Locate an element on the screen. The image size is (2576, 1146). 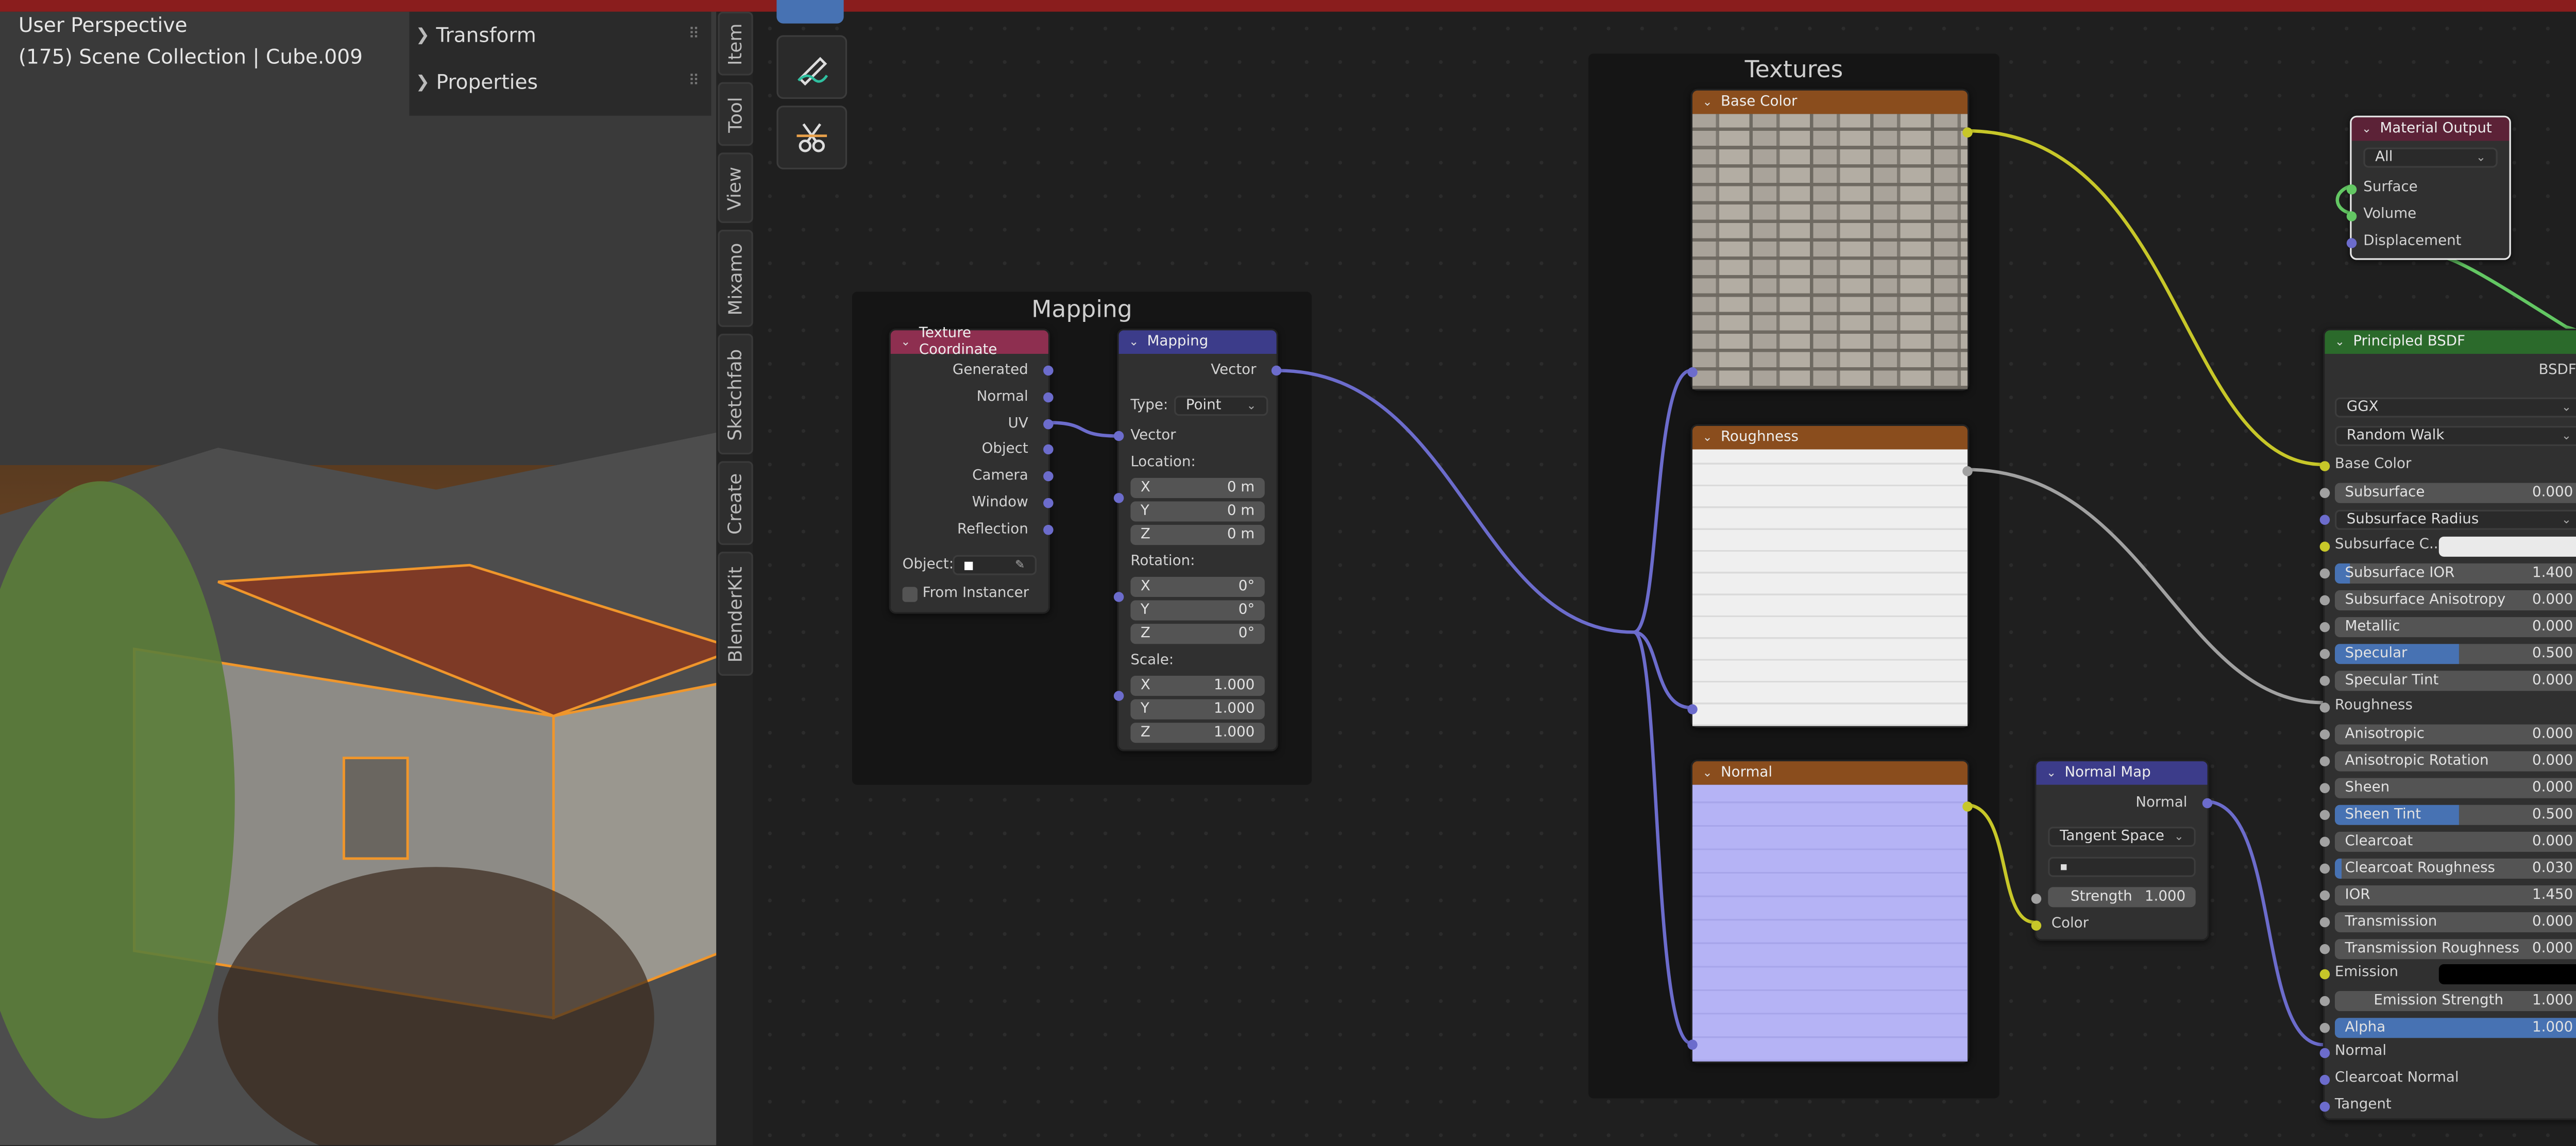
tab-view: View is located at coordinates (735, 188).